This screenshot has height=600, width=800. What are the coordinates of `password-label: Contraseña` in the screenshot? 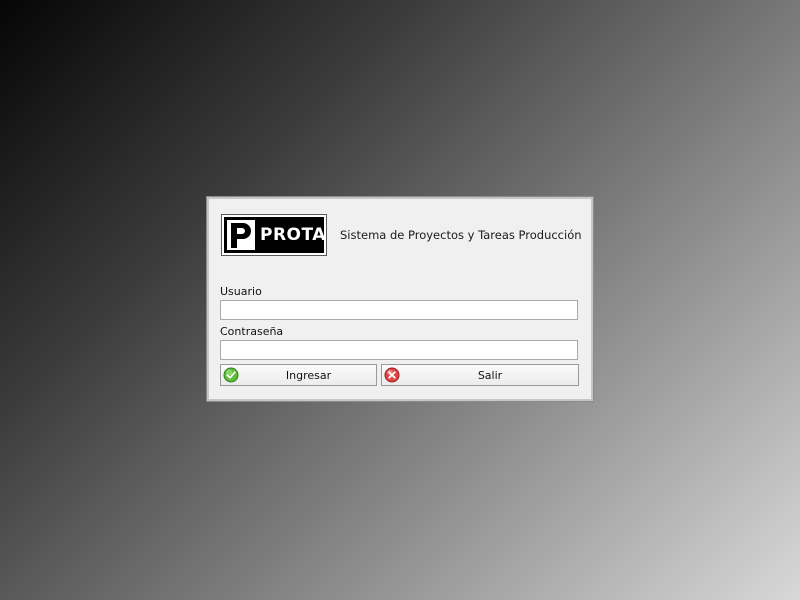 It's located at (252, 331).